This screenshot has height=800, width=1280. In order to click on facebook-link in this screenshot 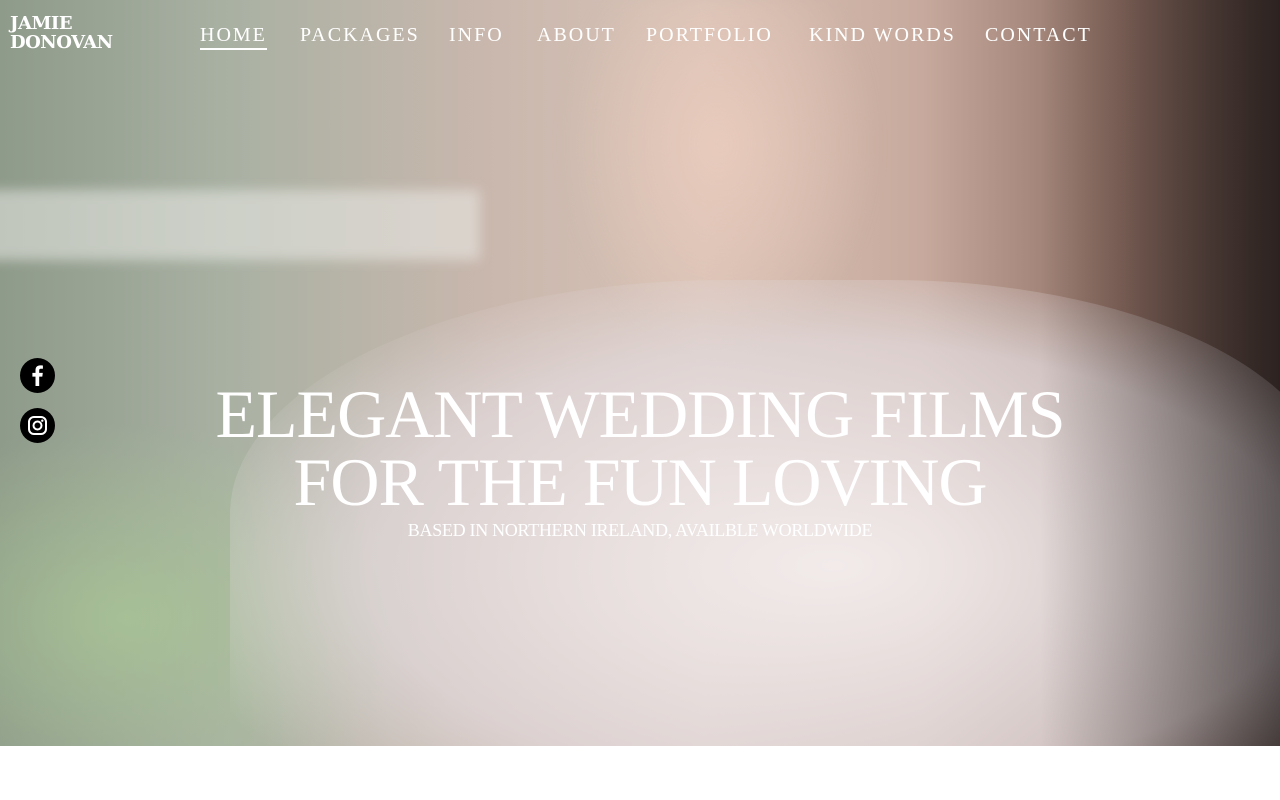, I will do `click(37, 375)`.